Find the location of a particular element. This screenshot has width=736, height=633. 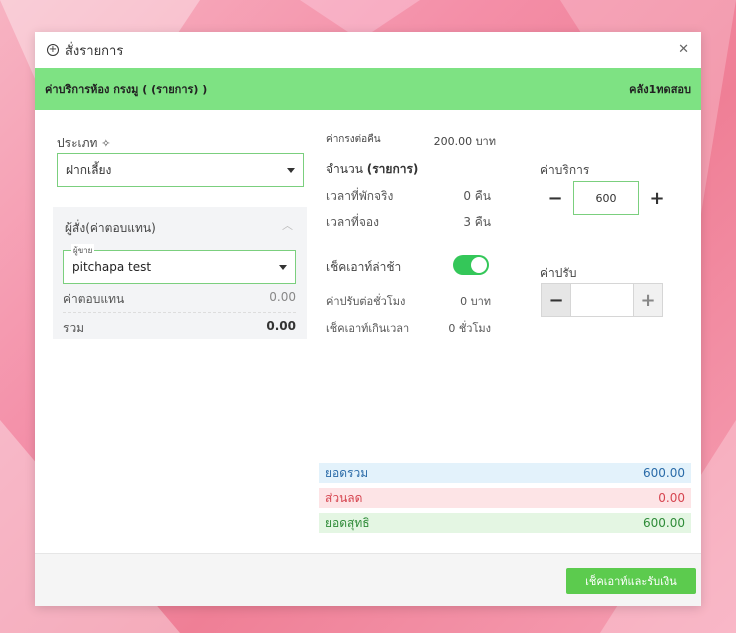

discount-label: ส่วนลด is located at coordinates (344, 497).